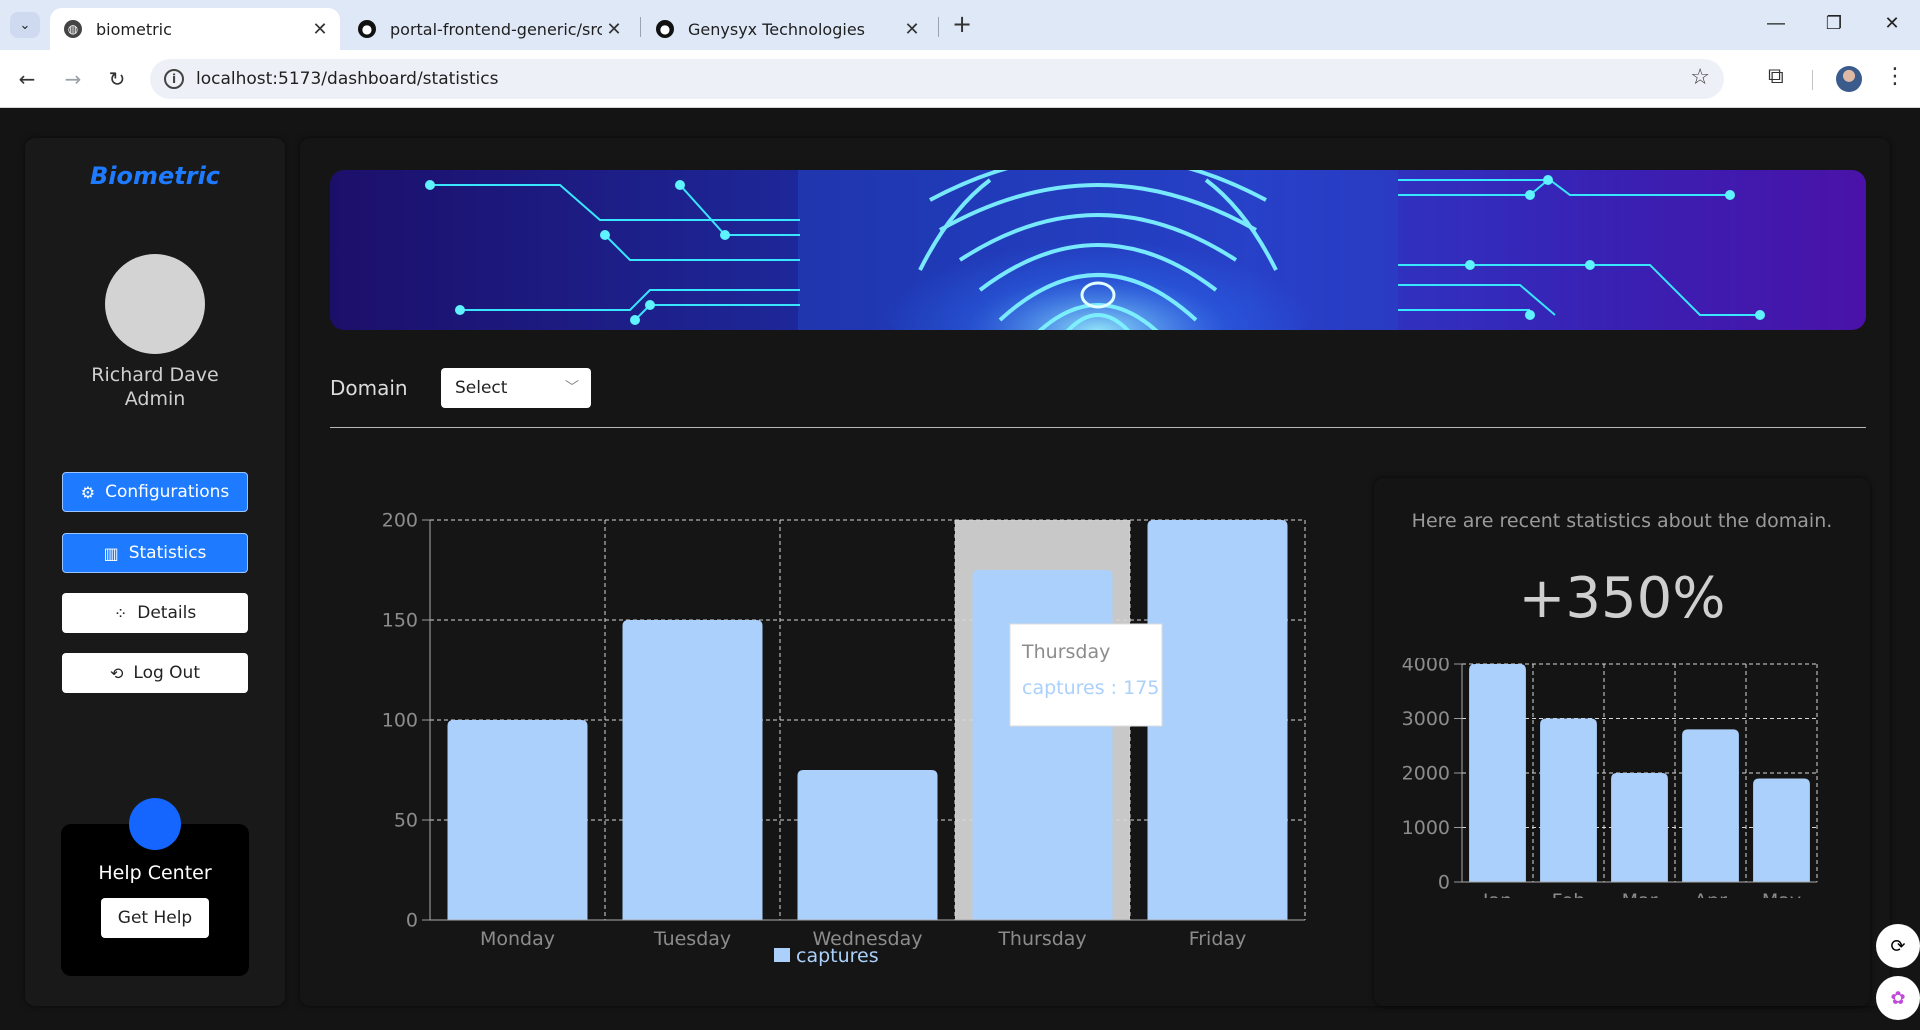 This screenshot has height=1030, width=1920. I want to click on tab-title: portal-frontend-generic/src/pa, so click(496, 29).